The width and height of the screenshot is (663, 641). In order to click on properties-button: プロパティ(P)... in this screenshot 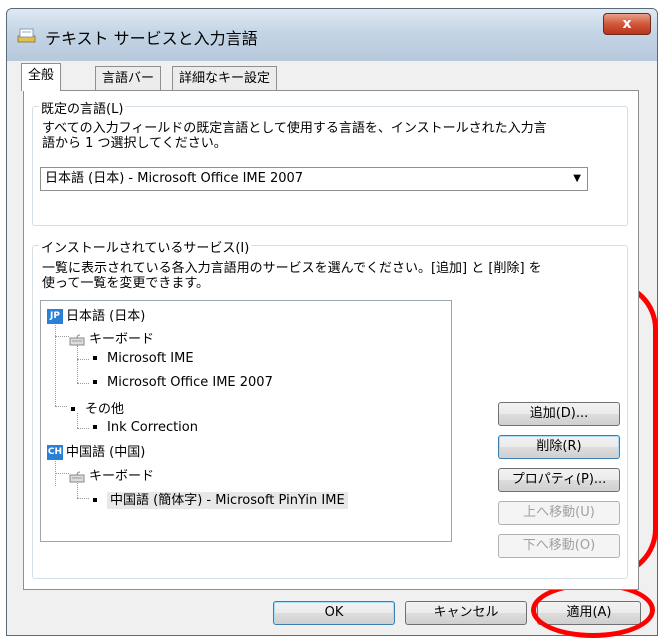, I will do `click(559, 480)`.